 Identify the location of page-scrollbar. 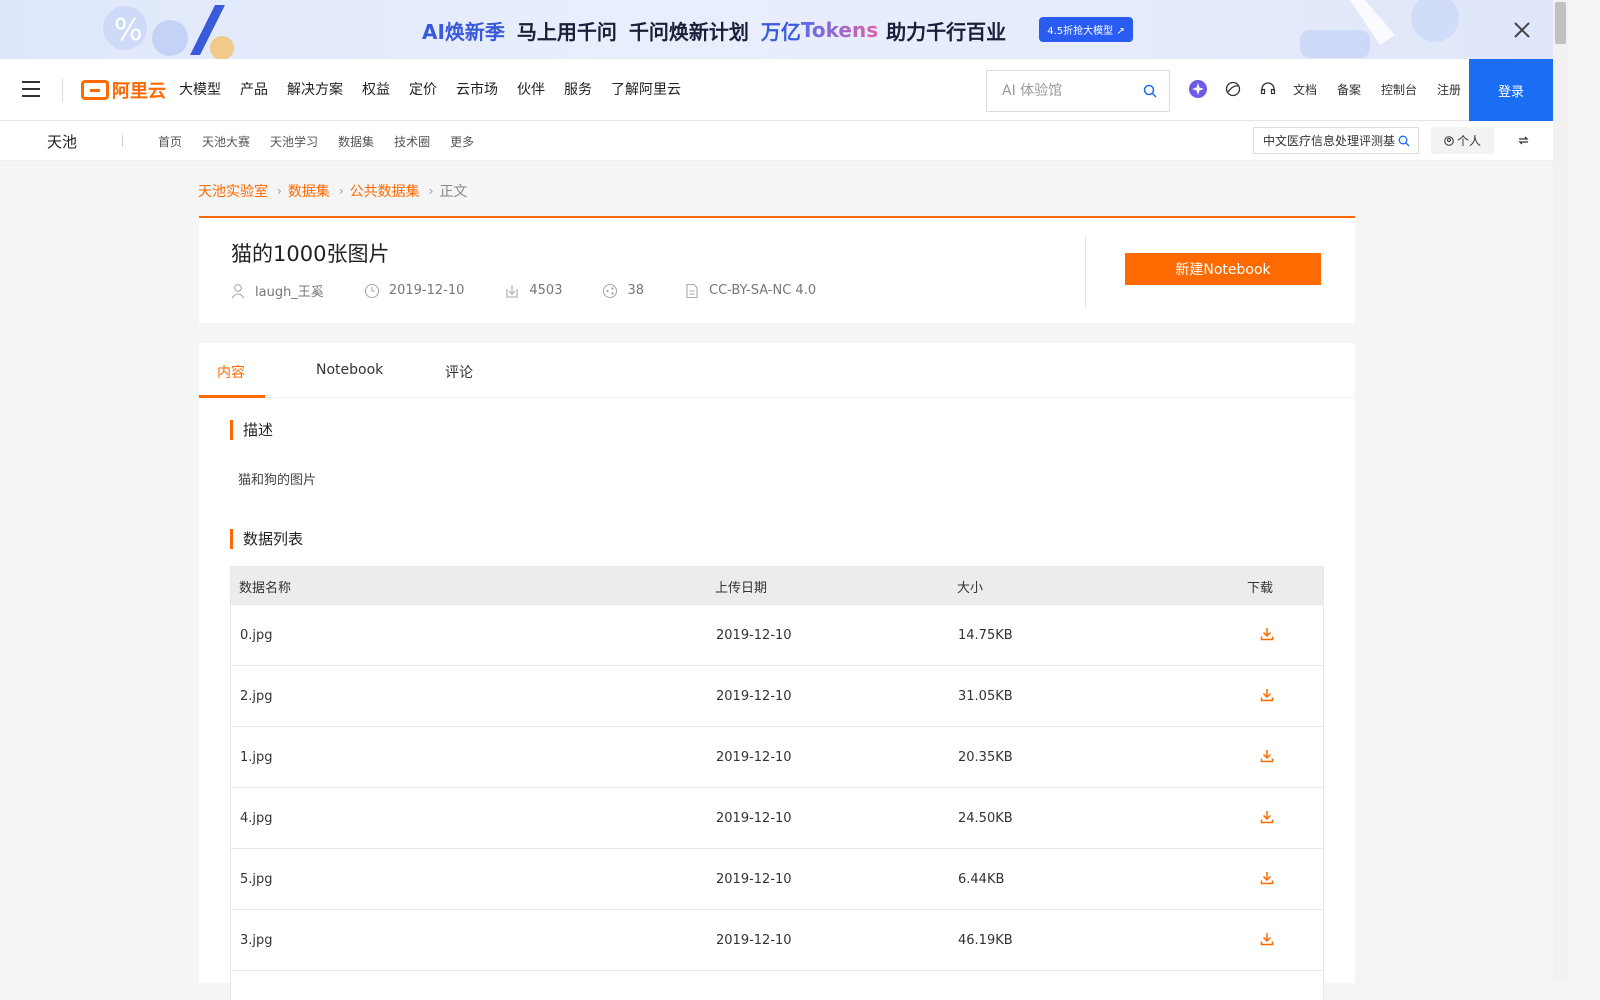
(1560, 490).